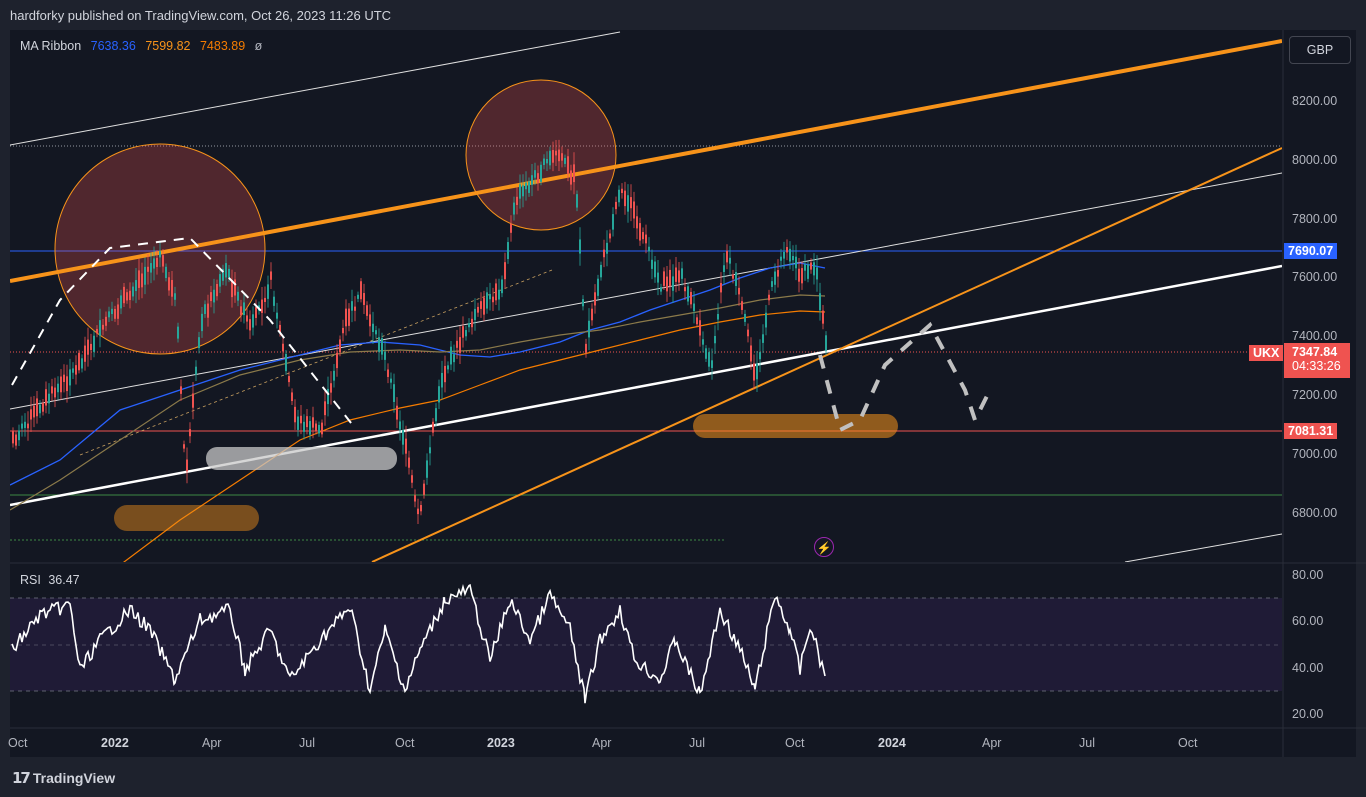 This screenshot has width=1366, height=797. I want to click on rsi-legend: RSI 36.47, so click(50, 580).